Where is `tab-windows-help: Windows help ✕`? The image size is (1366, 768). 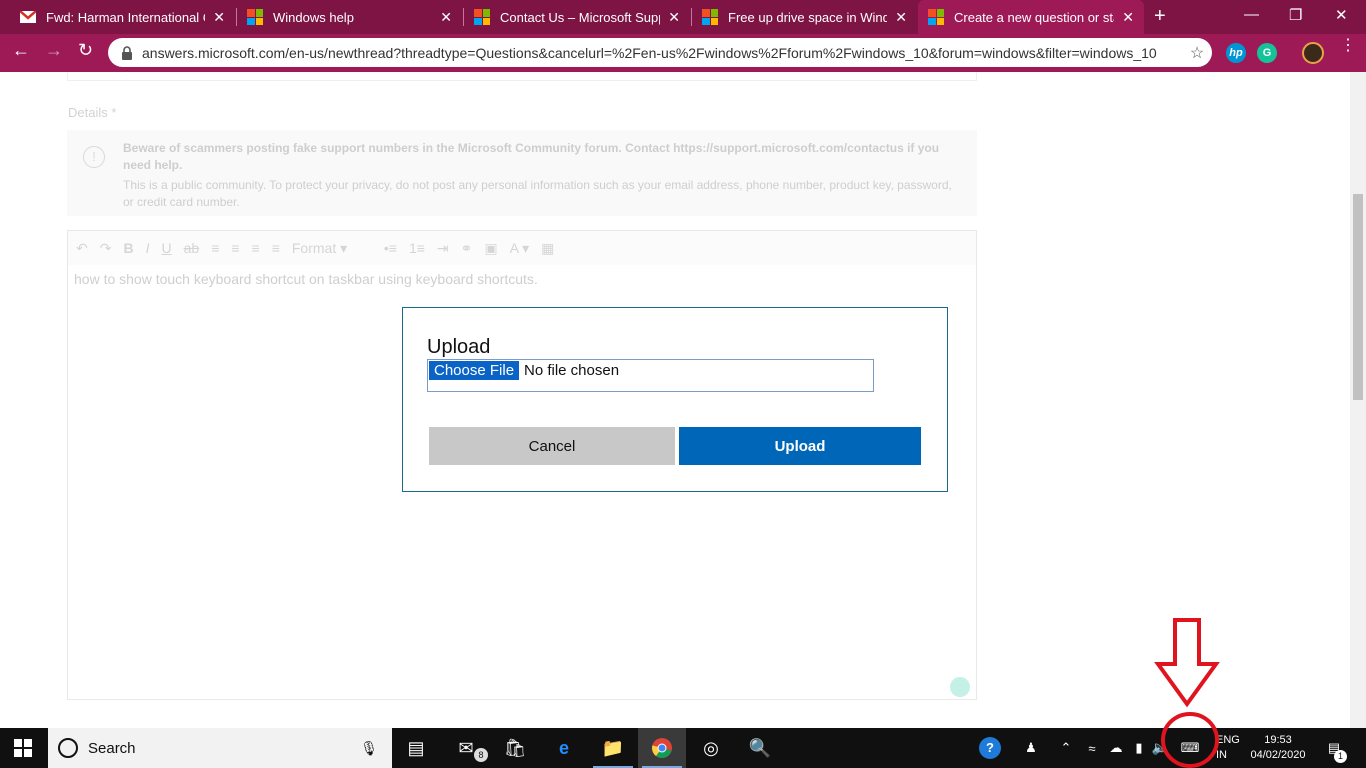 tab-windows-help: Windows help ✕ is located at coordinates (349, 17).